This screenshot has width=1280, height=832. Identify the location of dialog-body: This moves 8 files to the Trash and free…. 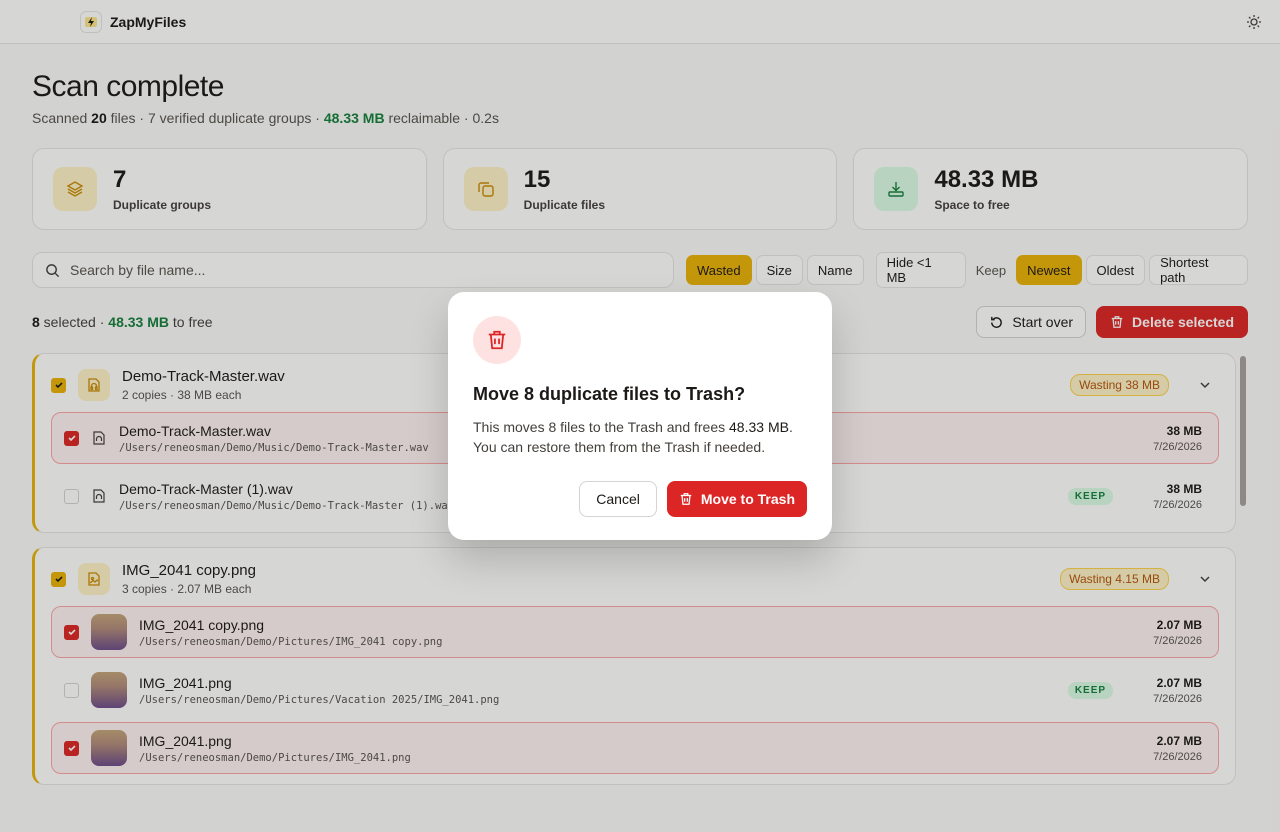
(633, 437).